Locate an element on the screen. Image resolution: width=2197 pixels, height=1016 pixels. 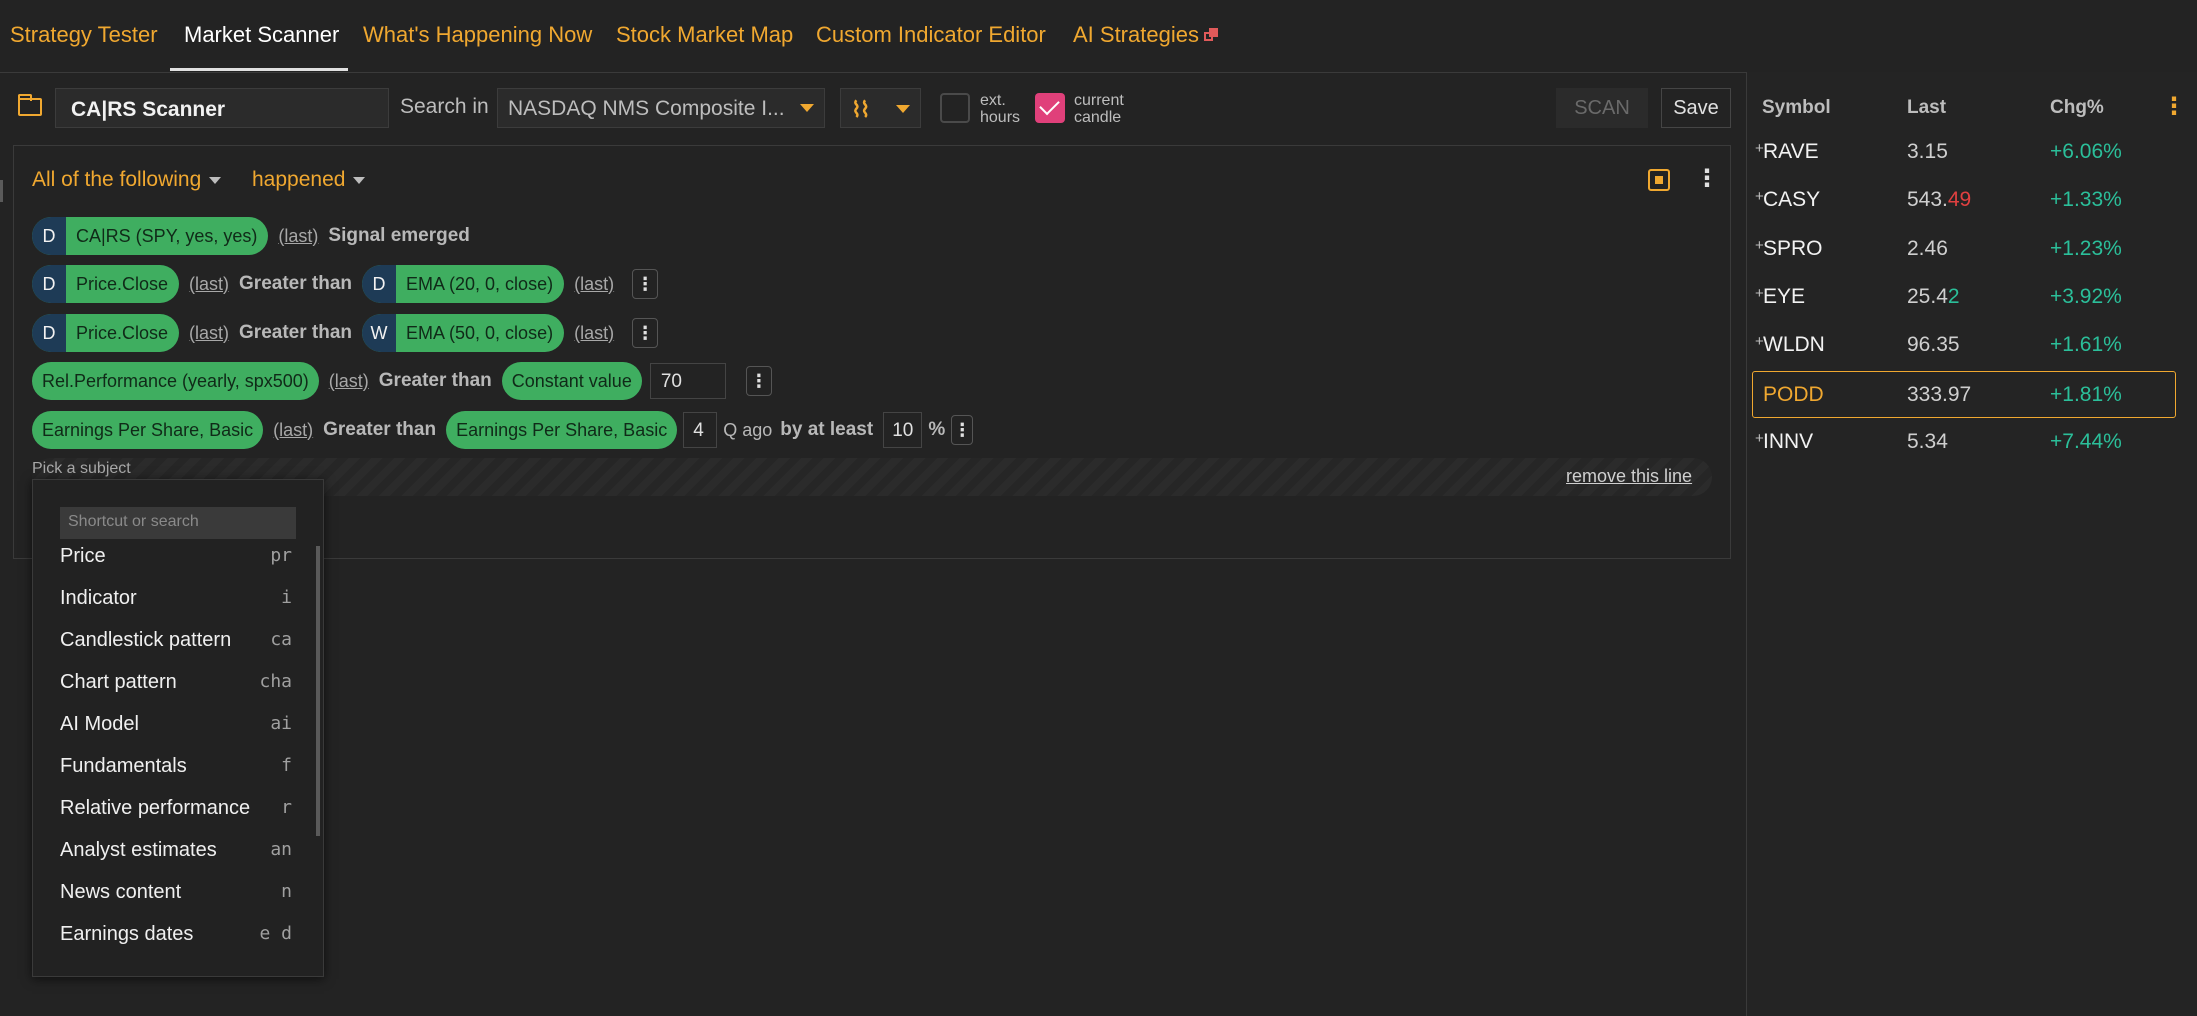
constant-value-input: 70 is located at coordinates (687, 381).